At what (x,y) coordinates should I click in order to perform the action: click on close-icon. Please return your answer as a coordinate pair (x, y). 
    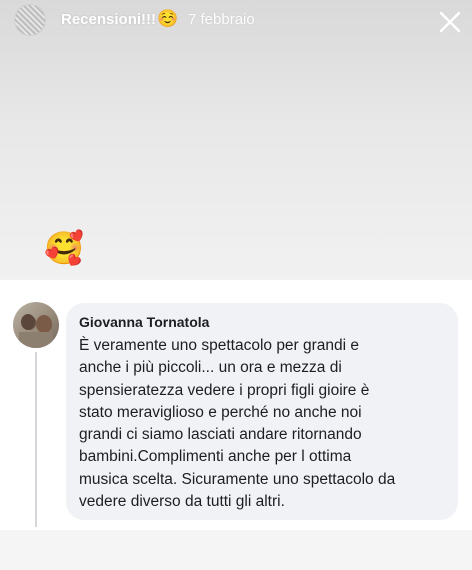
    Looking at the image, I should click on (450, 22).